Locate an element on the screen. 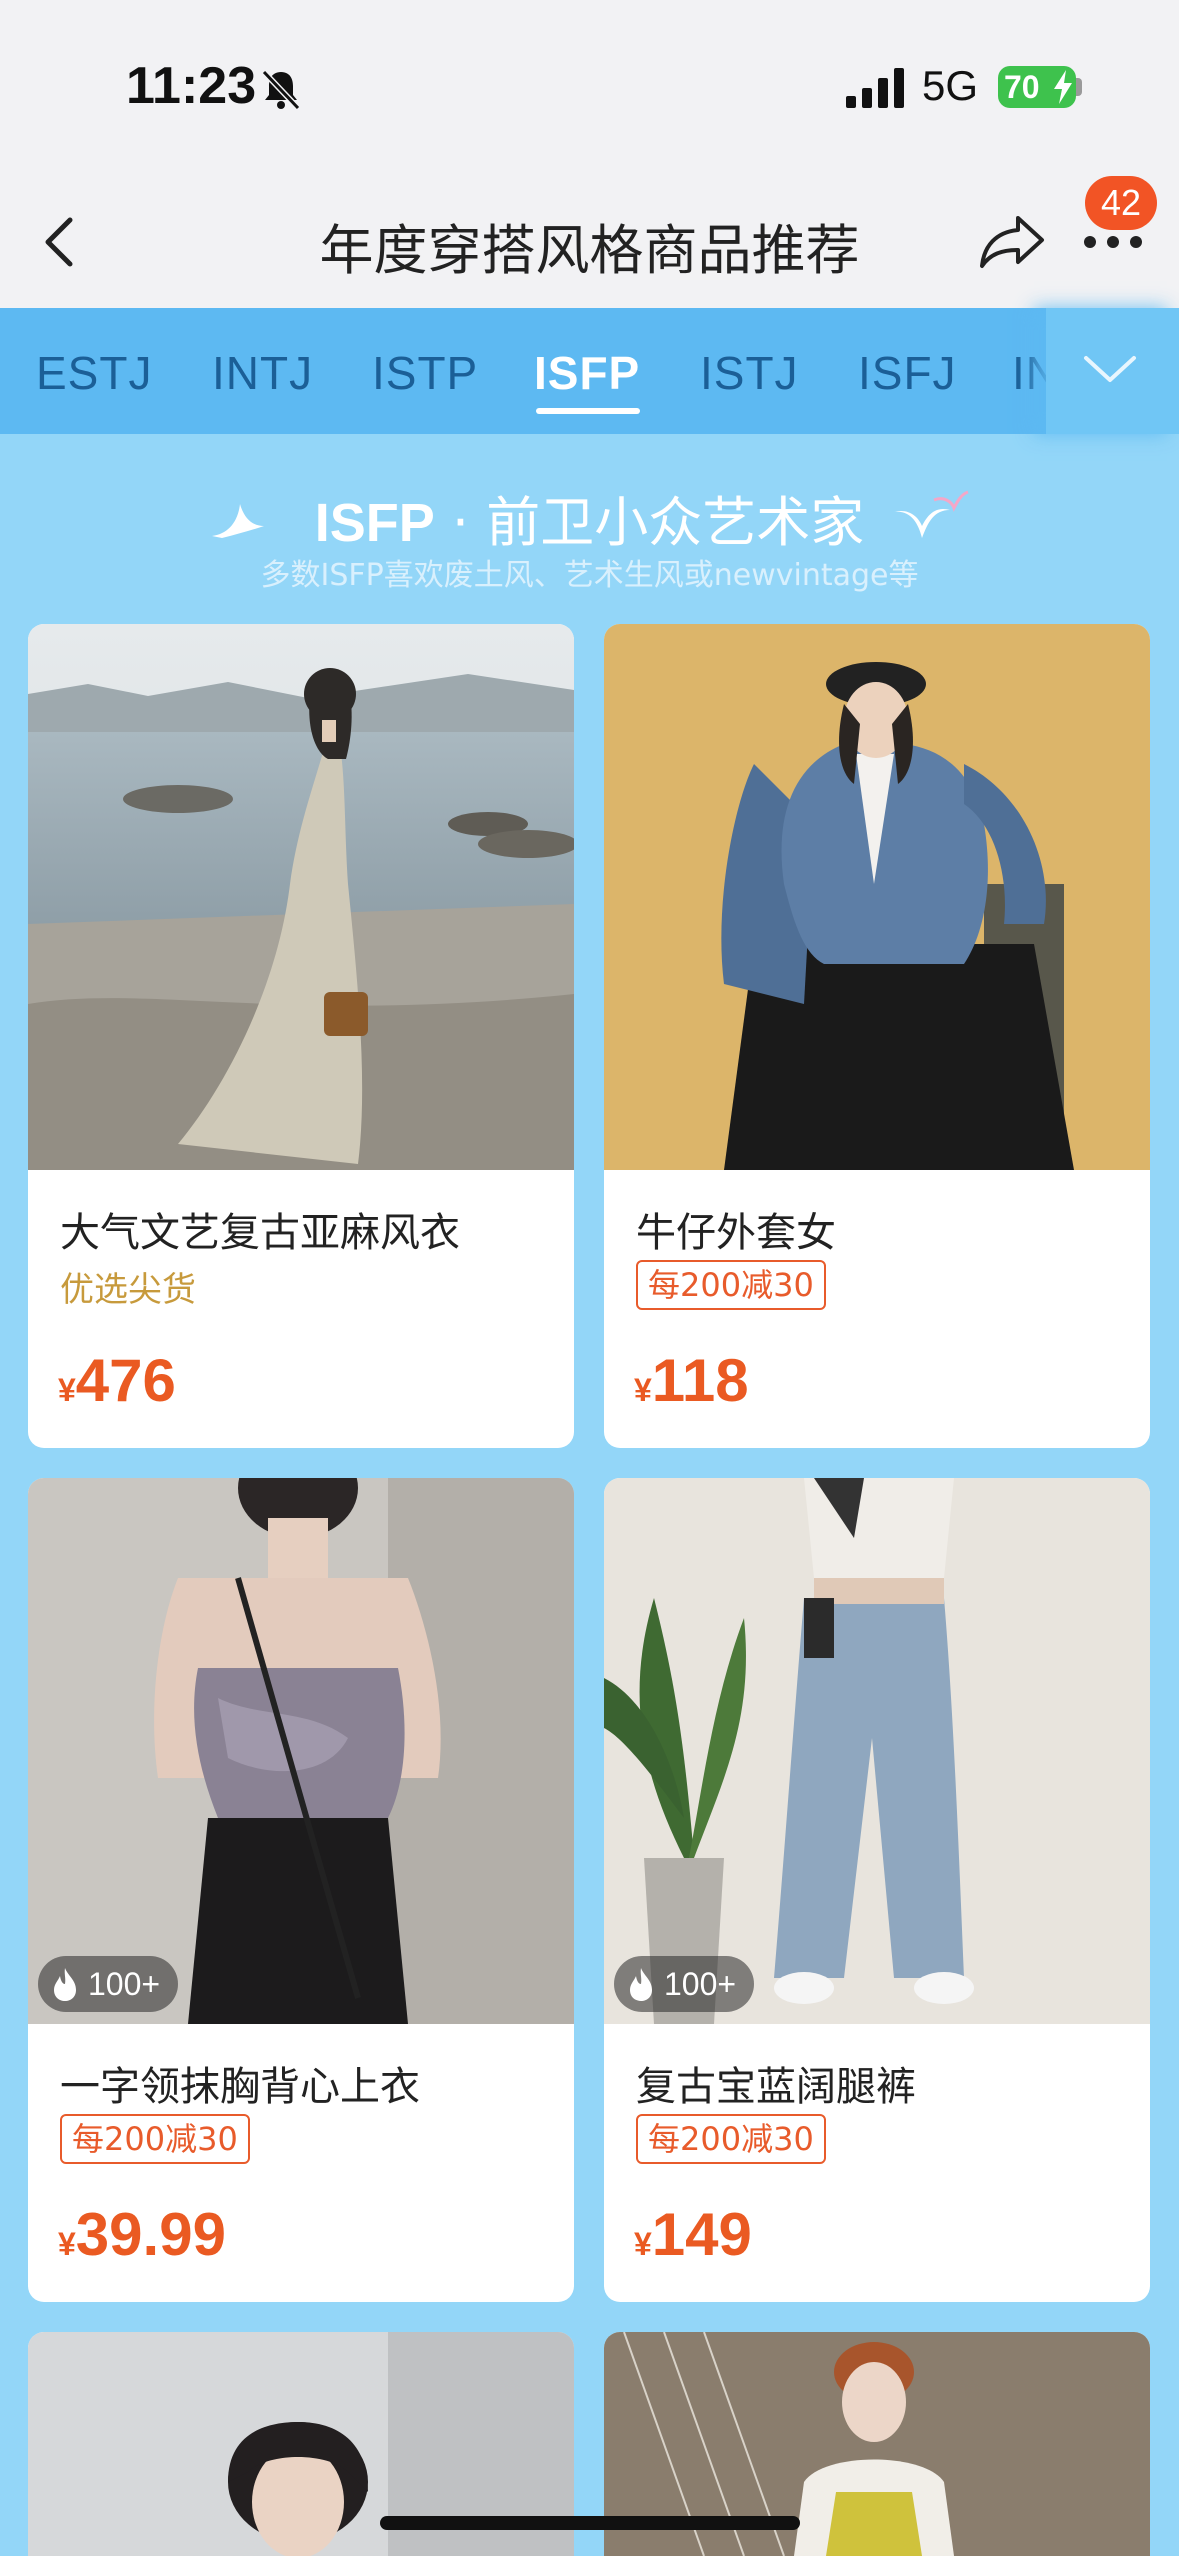 Image resolution: width=1179 pixels, height=2556 pixels. chevron-down-icon is located at coordinates (1110, 369).